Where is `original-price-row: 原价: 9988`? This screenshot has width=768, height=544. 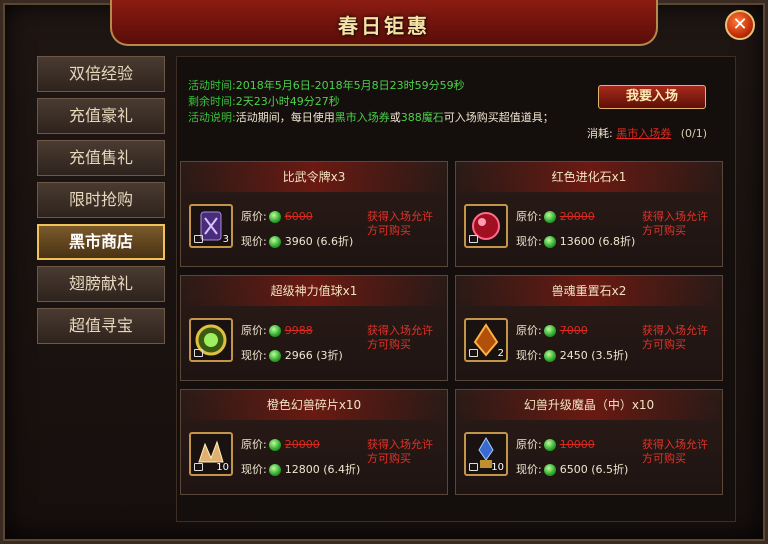 original-price-row: 原价: 9988 is located at coordinates (277, 330).